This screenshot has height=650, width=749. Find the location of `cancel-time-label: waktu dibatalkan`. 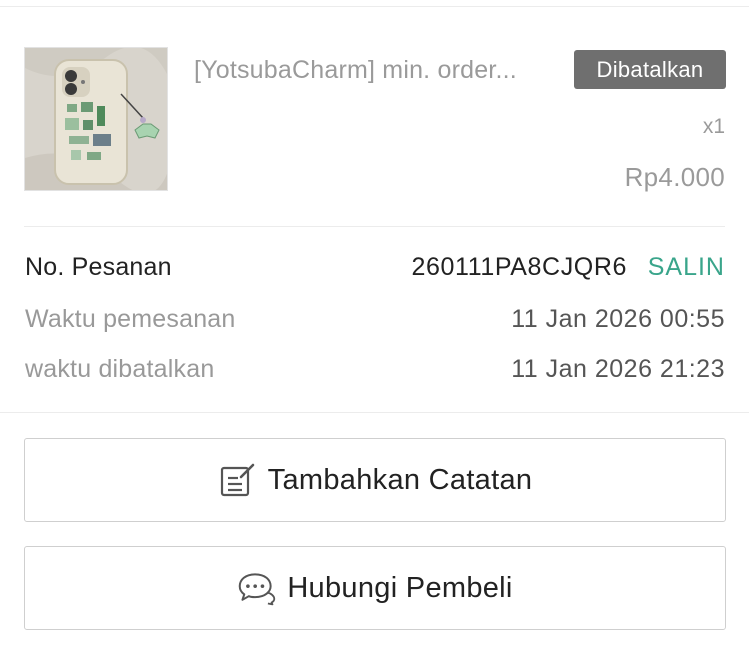

cancel-time-label: waktu dibatalkan is located at coordinates (120, 369).